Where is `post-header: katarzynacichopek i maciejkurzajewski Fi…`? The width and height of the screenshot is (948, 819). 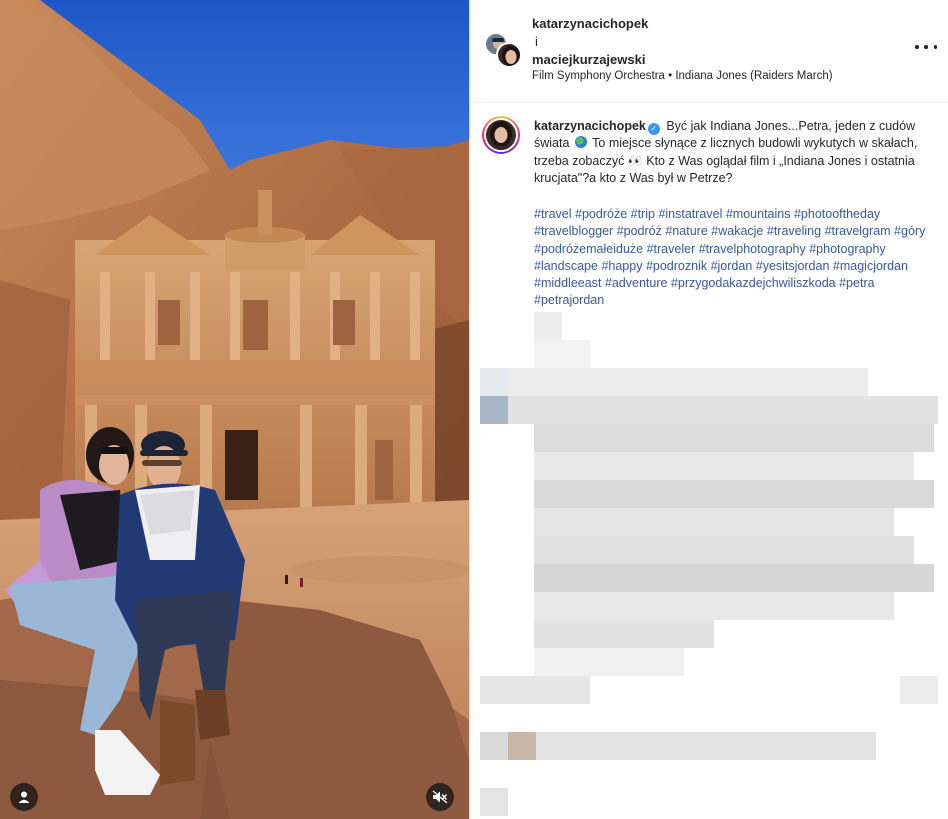 post-header: katarzynacichopek i maciejkurzajewski Fi… is located at coordinates (709, 51).